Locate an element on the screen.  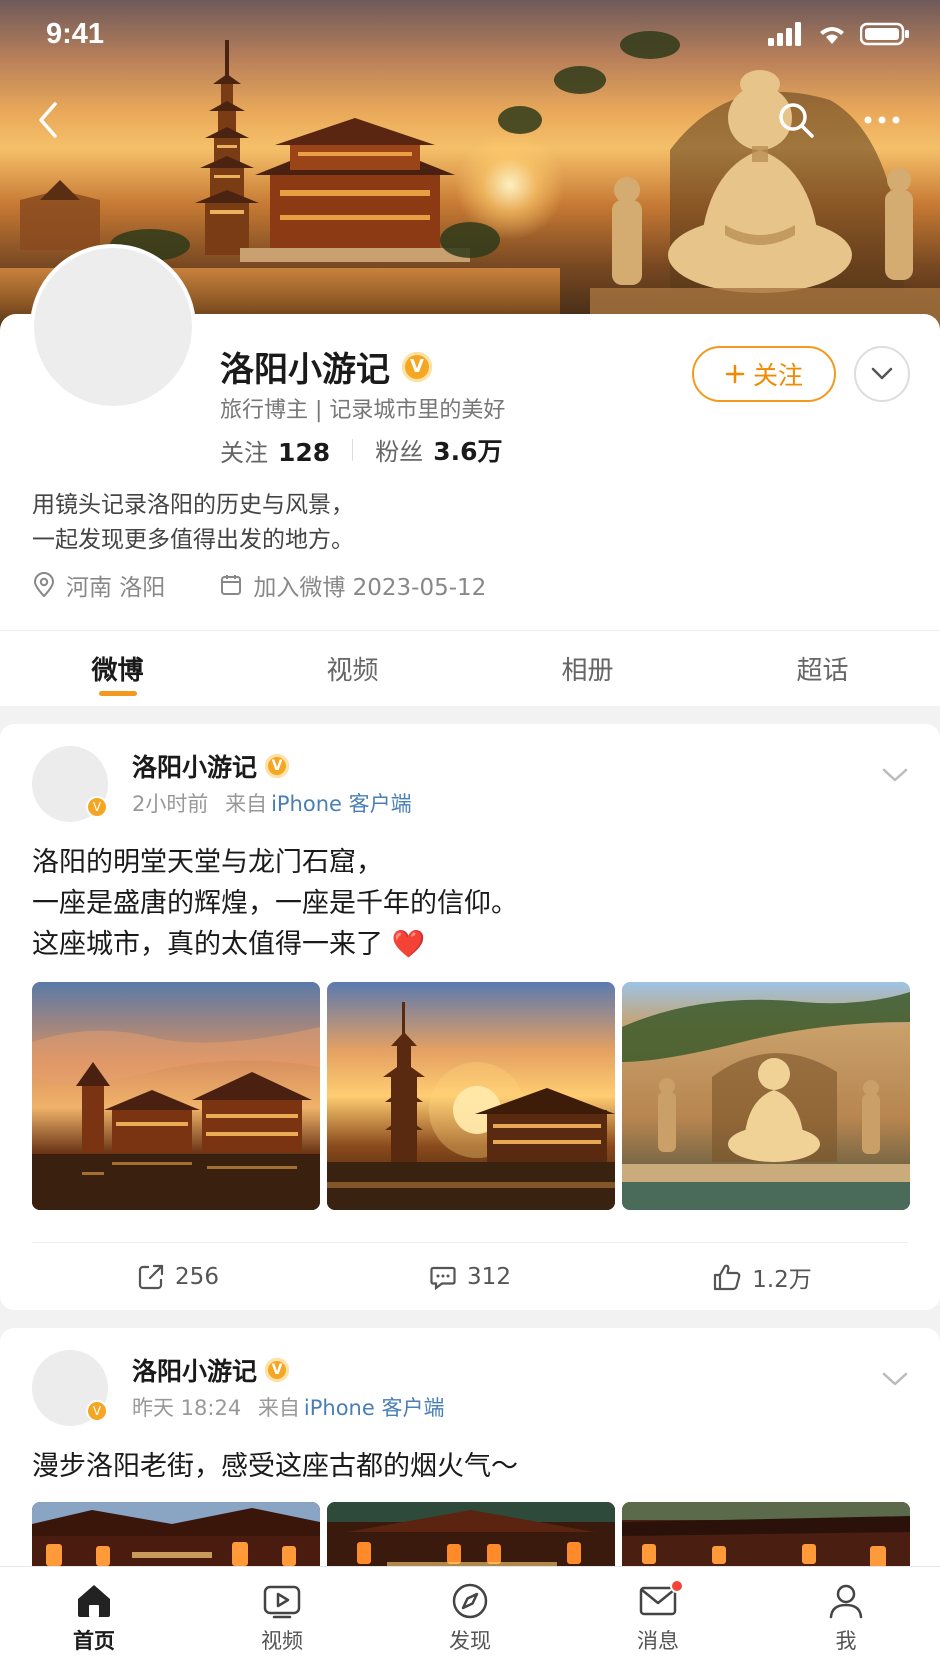
nav-messages-label: 消息 is located at coordinates (658, 1641).